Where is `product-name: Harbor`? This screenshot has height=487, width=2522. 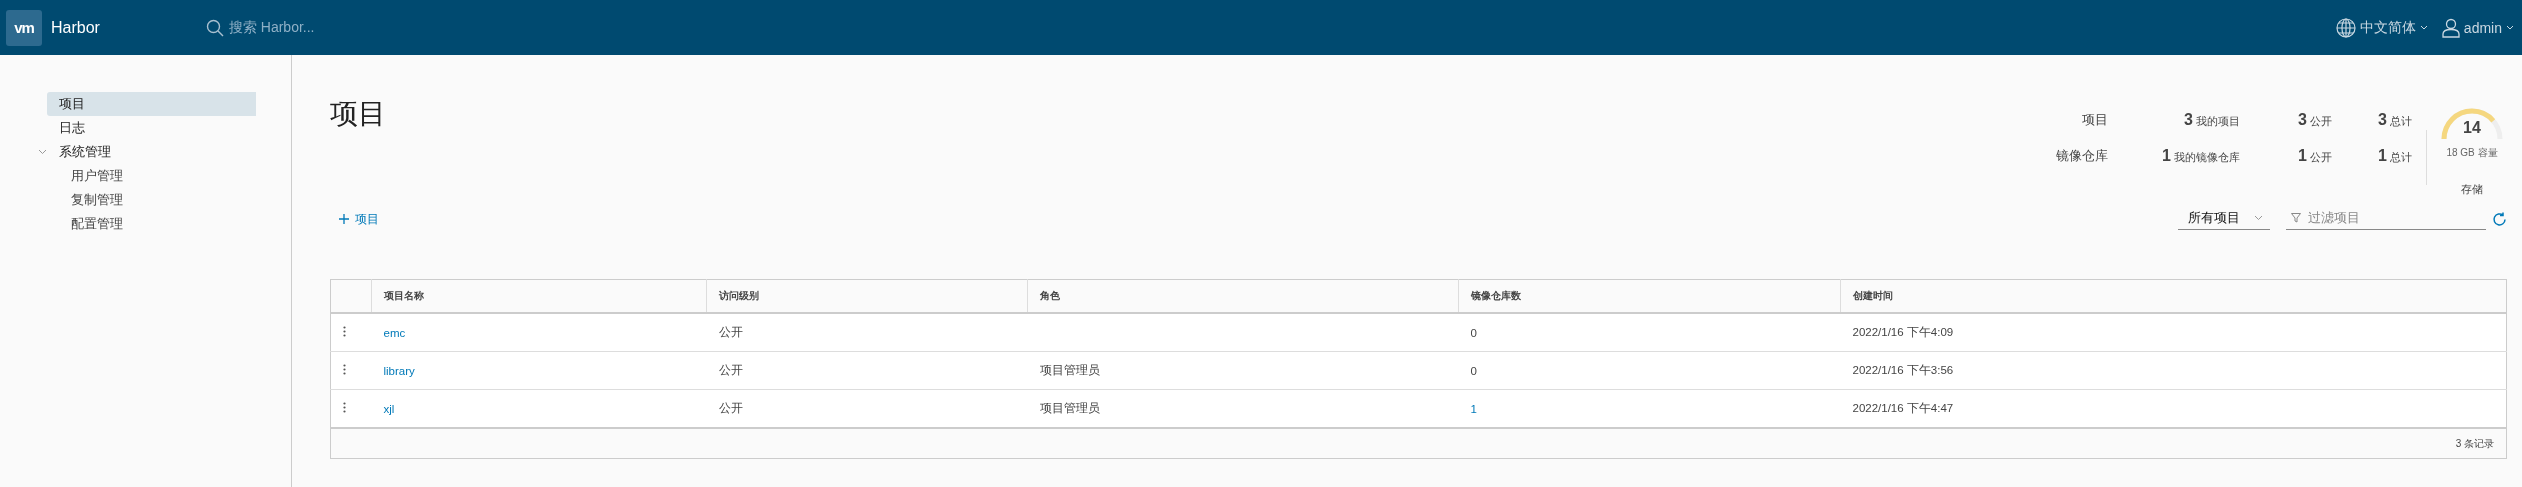
product-name: Harbor is located at coordinates (75, 27).